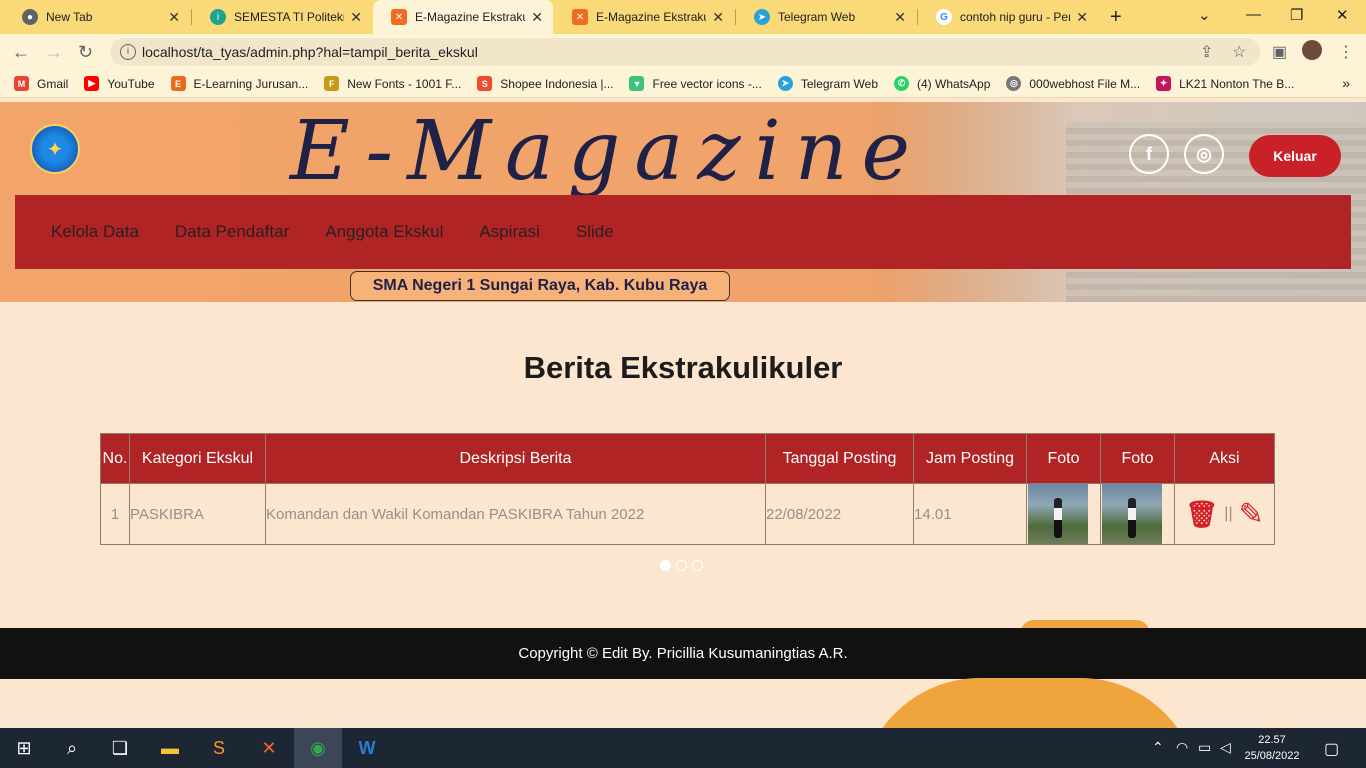  What do you see at coordinates (85, 52) in the screenshot?
I see `reload-icon: ↻` at bounding box center [85, 52].